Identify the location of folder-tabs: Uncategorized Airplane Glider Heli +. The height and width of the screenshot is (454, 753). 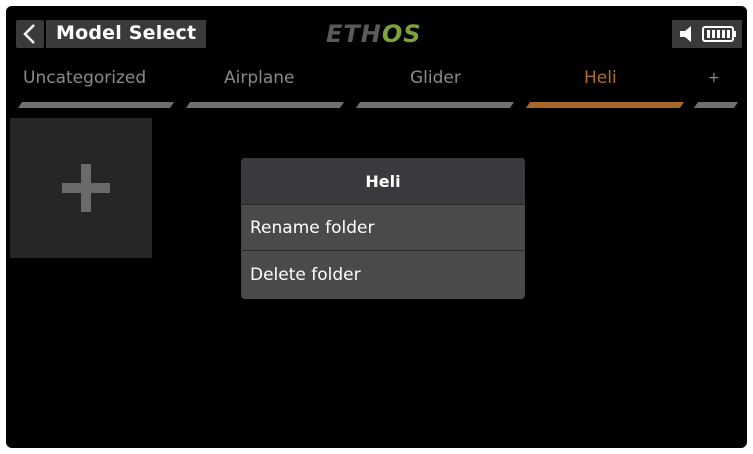
(376, 86).